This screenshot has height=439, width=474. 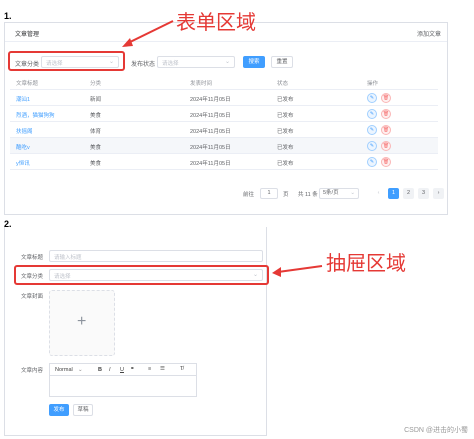 I want to click on search-button: 搜索, so click(x=254, y=62).